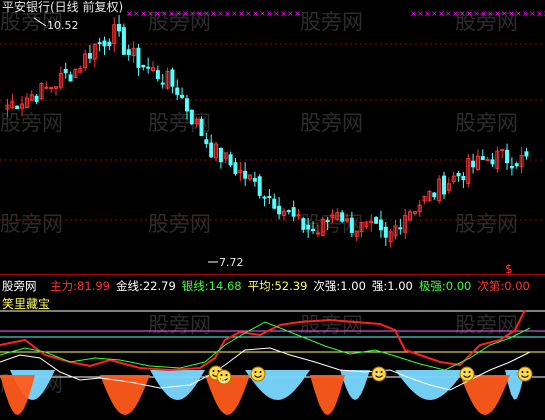 The height and width of the screenshot is (420, 545). I want to click on indicator-value-label: 金线:, so click(129, 286).